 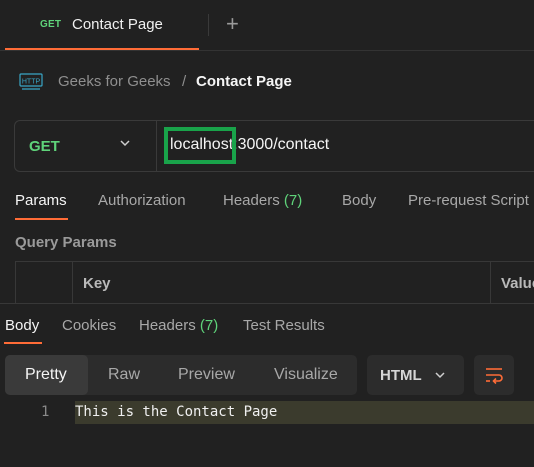 I want to click on format-label: HTML, so click(x=401, y=375).